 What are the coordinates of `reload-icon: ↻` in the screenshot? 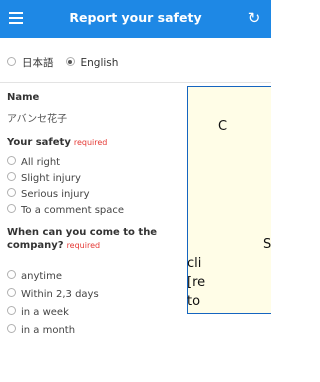 It's located at (254, 18).